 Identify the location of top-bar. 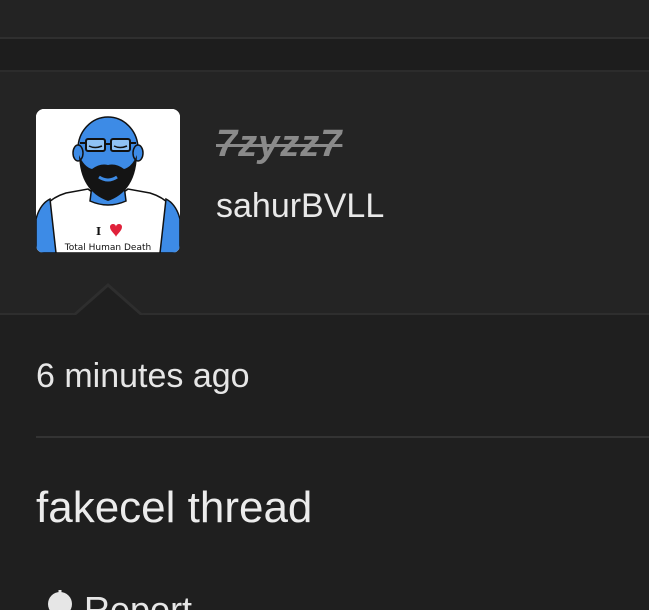
(324, 19).